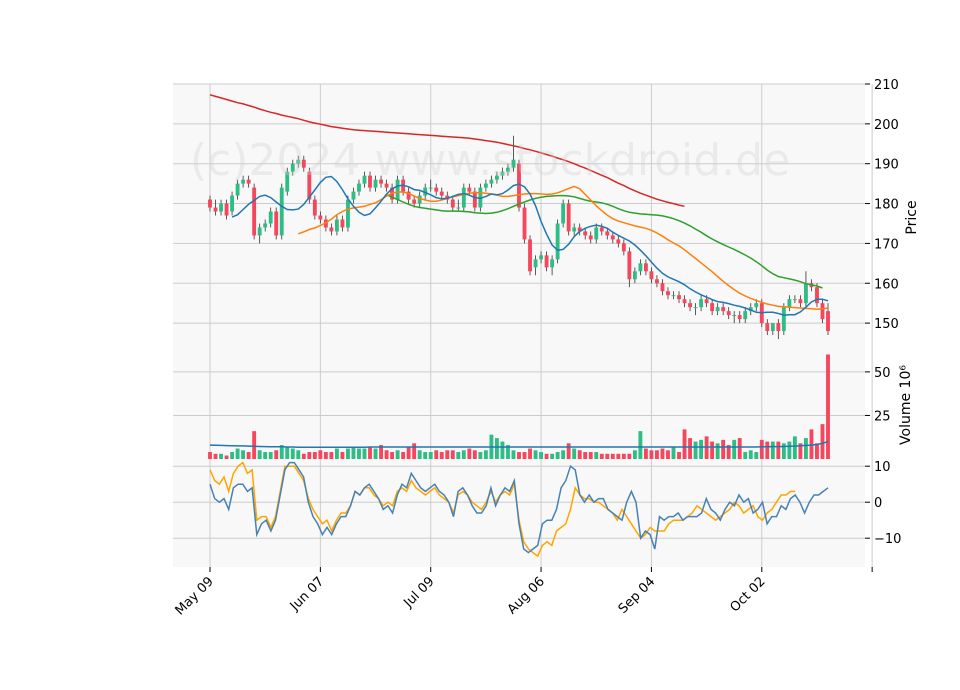 Image resolution: width=960 pixels, height=690 pixels. I want to click on x-tick-label: May 09, so click(195, 596).